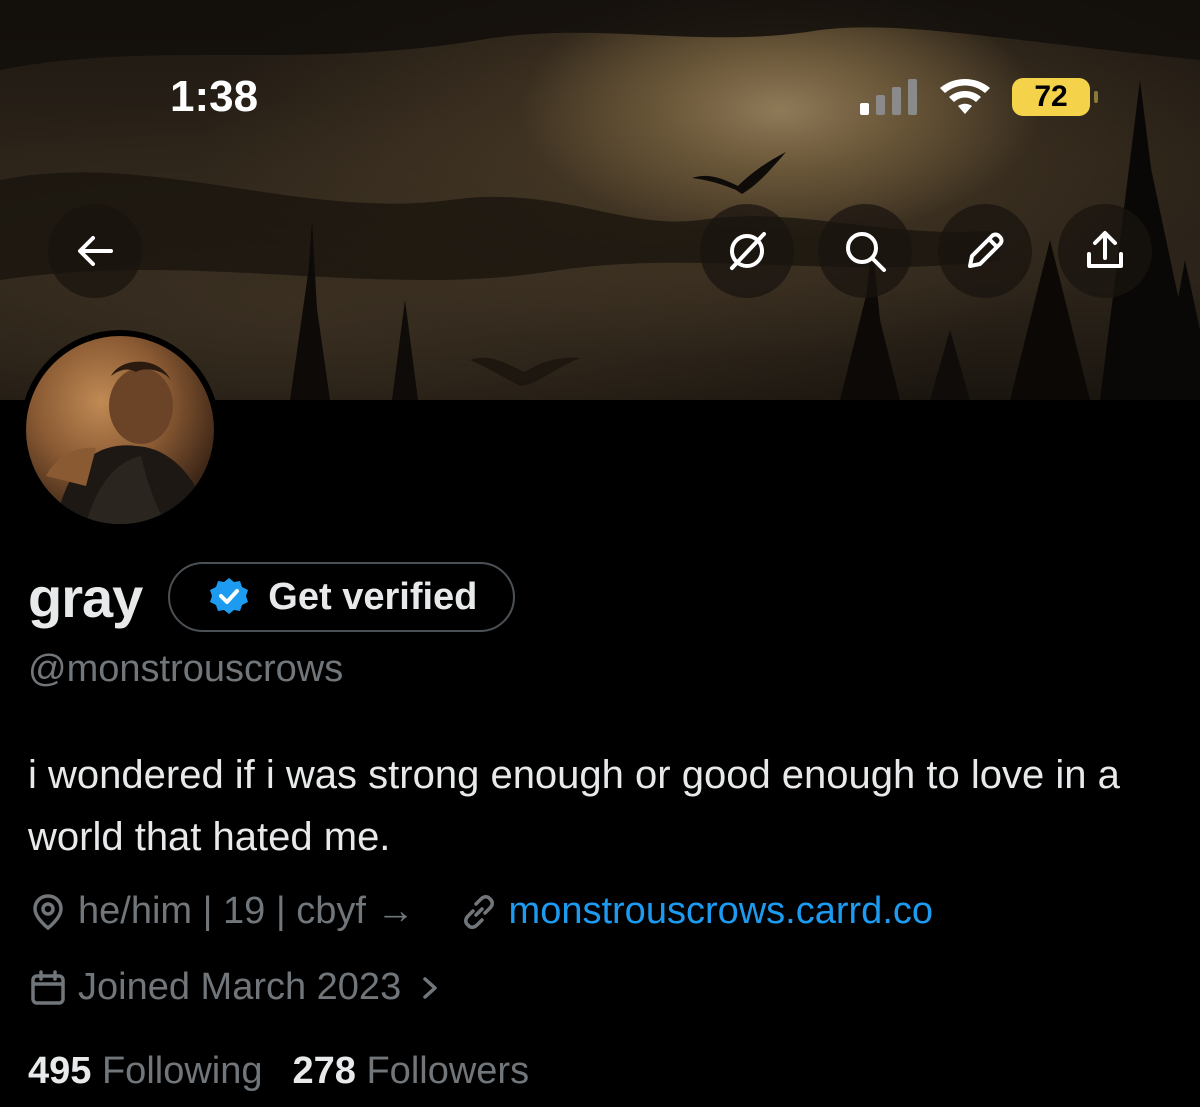  I want to click on back-arrow-icon, so click(95, 251).